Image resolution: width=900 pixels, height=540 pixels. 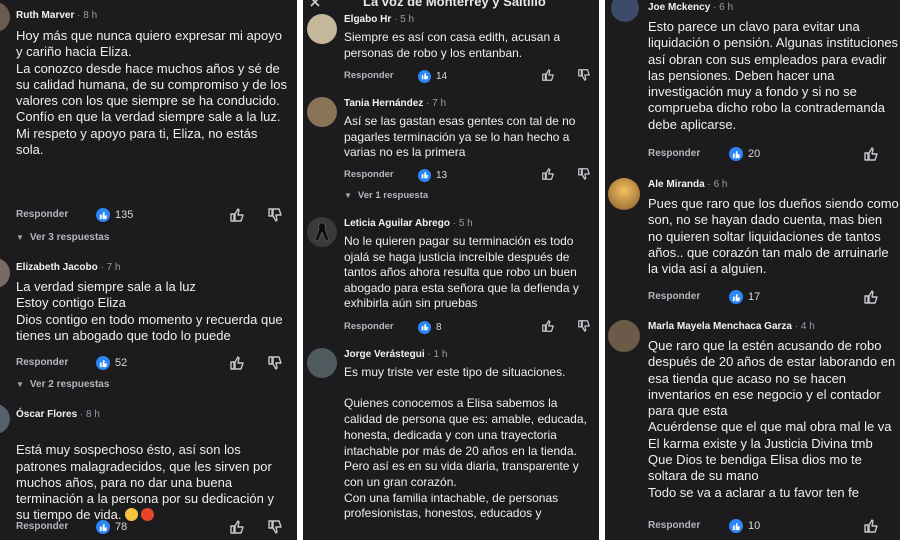 What do you see at coordinates (679, 7) in the screenshot?
I see `comment-author: Joe Mckency` at bounding box center [679, 7].